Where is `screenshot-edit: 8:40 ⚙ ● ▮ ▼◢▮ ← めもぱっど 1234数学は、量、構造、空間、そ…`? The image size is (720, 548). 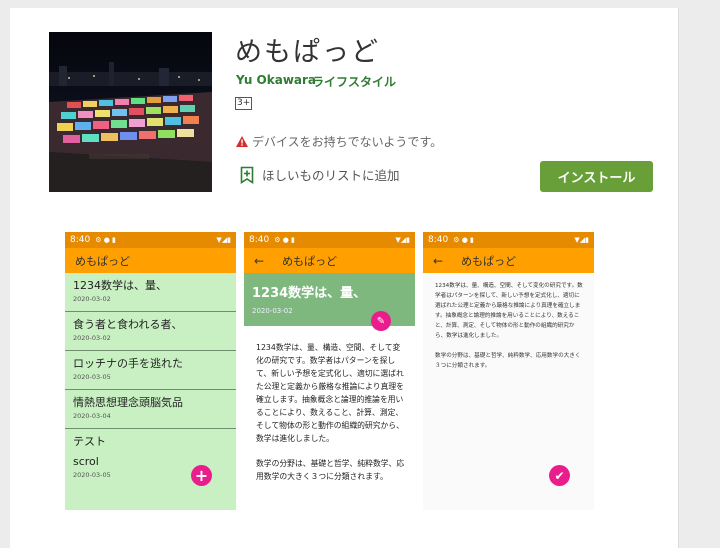 screenshot-edit: 8:40 ⚙ ● ▮ ▼◢▮ ← めもぱっど 1234数学は、量、構造、空間、そ… is located at coordinates (508, 371).